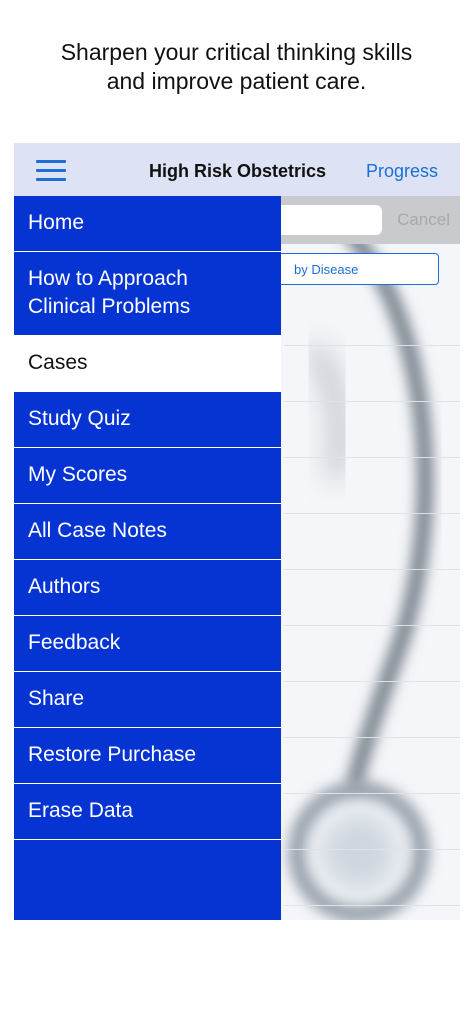 The width and height of the screenshot is (473, 1024). Describe the element at coordinates (236, 81) in the screenshot. I see `promo-caption-line-2: and improve patient care.` at that location.